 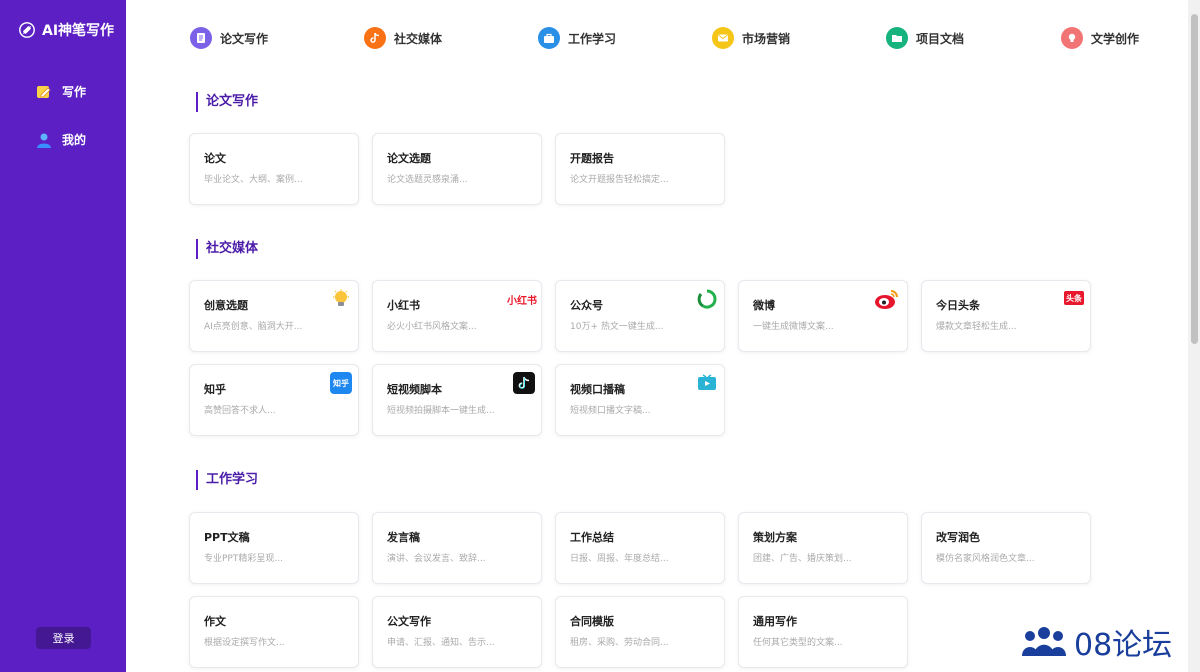 What do you see at coordinates (522, 301) in the screenshot?
I see `xiaohongshu-logo: 小红书` at bounding box center [522, 301].